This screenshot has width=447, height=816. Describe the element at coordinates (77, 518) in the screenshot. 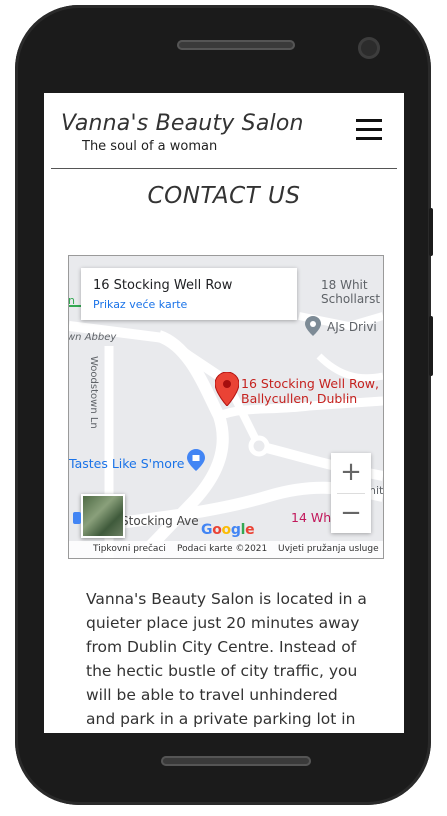

I see `pegman-icon` at that location.